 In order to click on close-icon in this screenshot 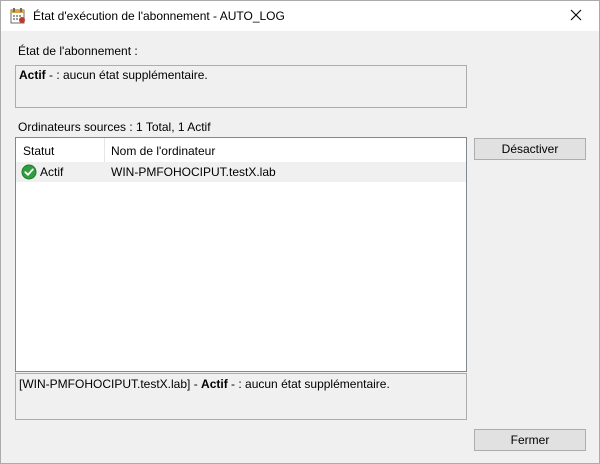, I will do `click(576, 16)`.